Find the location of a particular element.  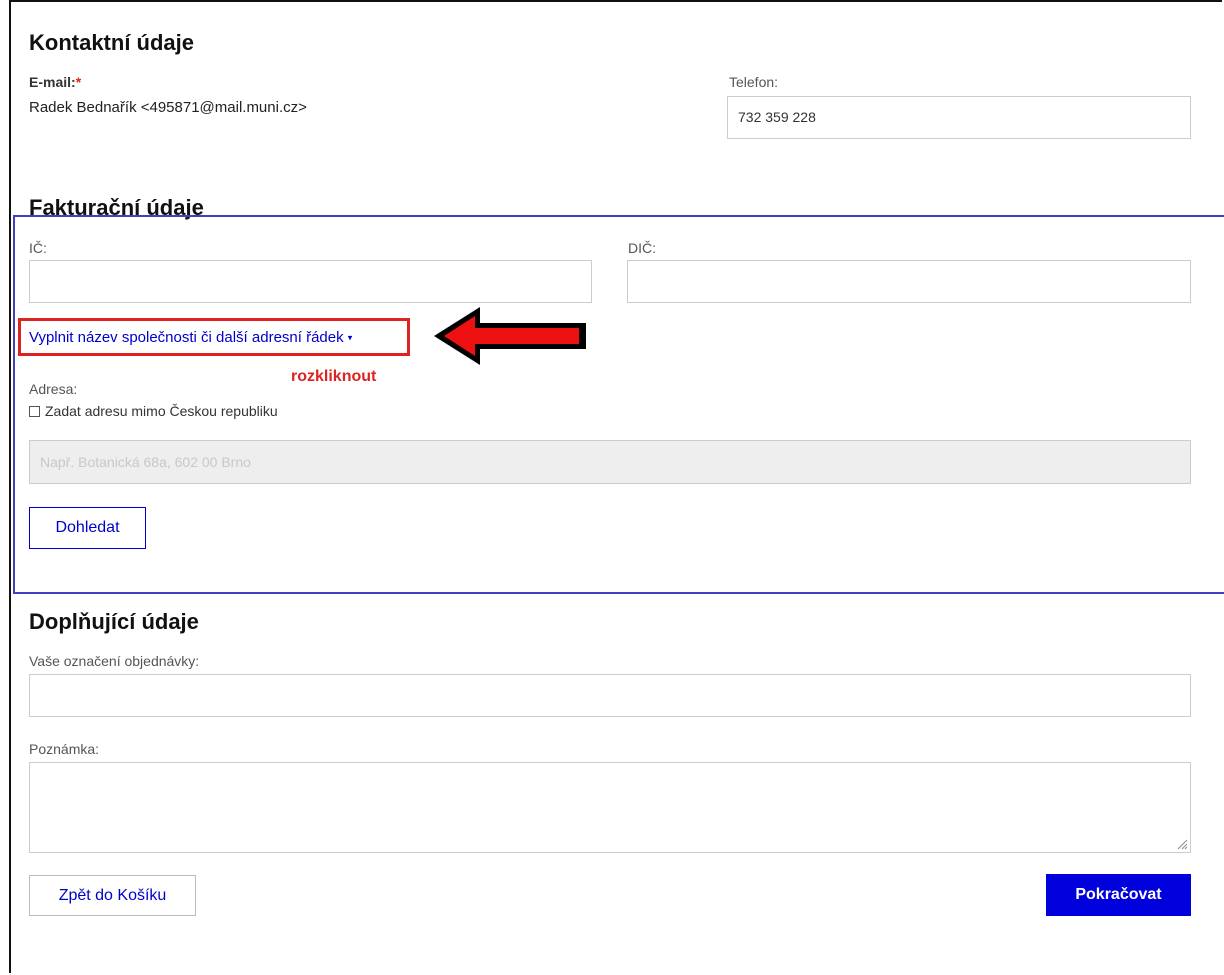

back-to-cart-button: Zpět do Košíku is located at coordinates (112, 895).